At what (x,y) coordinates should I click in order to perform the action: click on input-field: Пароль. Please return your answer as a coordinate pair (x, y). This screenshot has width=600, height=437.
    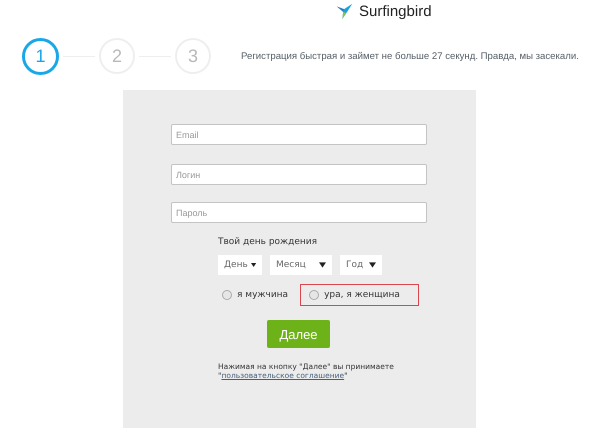
    Looking at the image, I should click on (299, 212).